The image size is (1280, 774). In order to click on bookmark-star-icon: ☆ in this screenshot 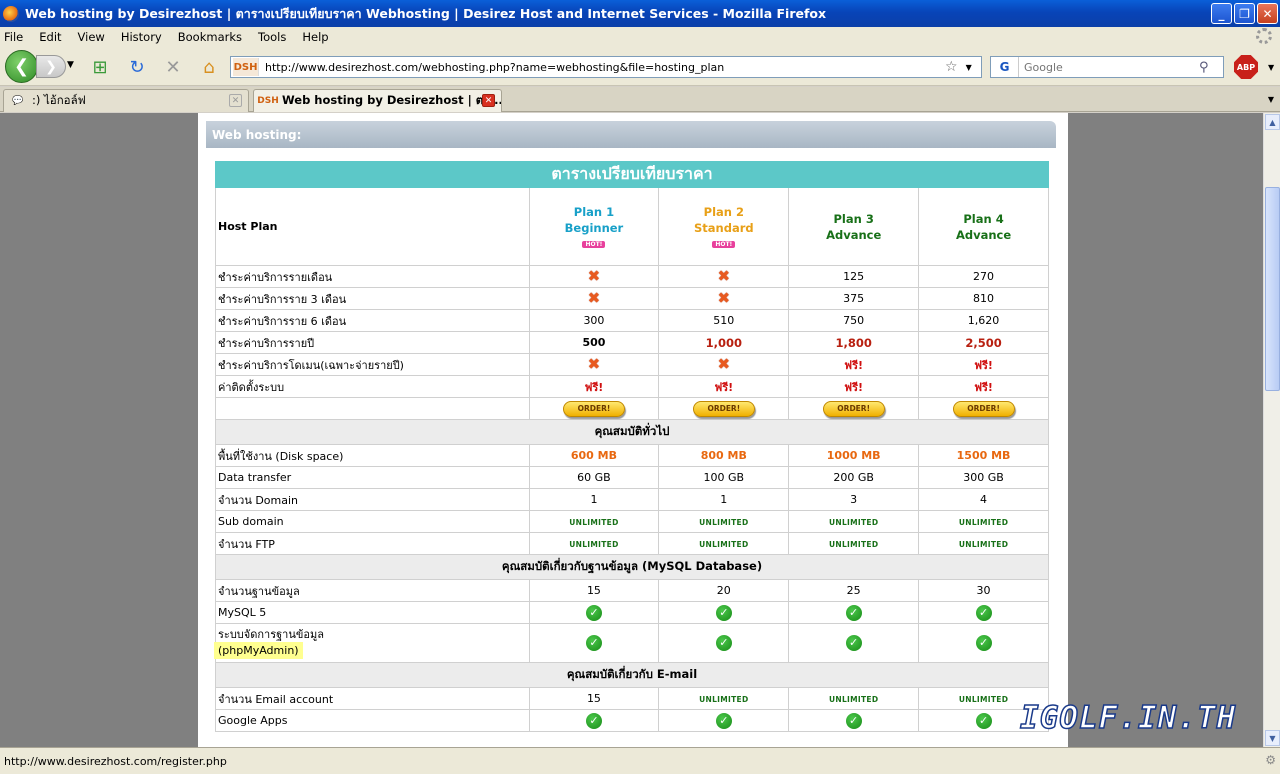, I will do `click(951, 67)`.